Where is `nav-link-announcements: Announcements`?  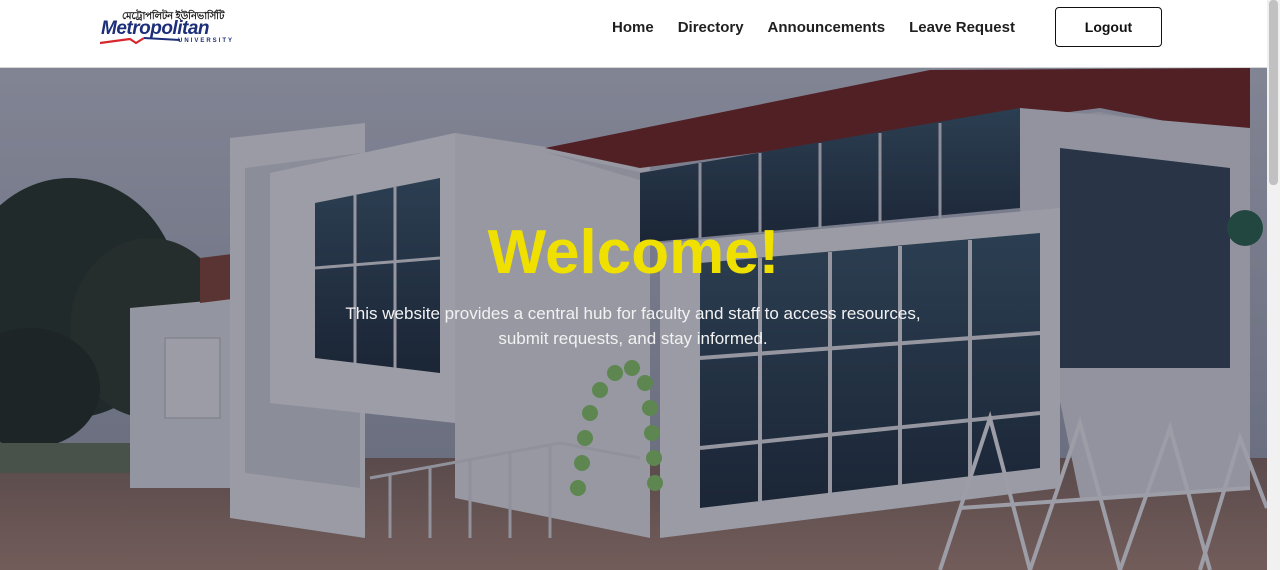
nav-link-announcements: Announcements is located at coordinates (827, 28).